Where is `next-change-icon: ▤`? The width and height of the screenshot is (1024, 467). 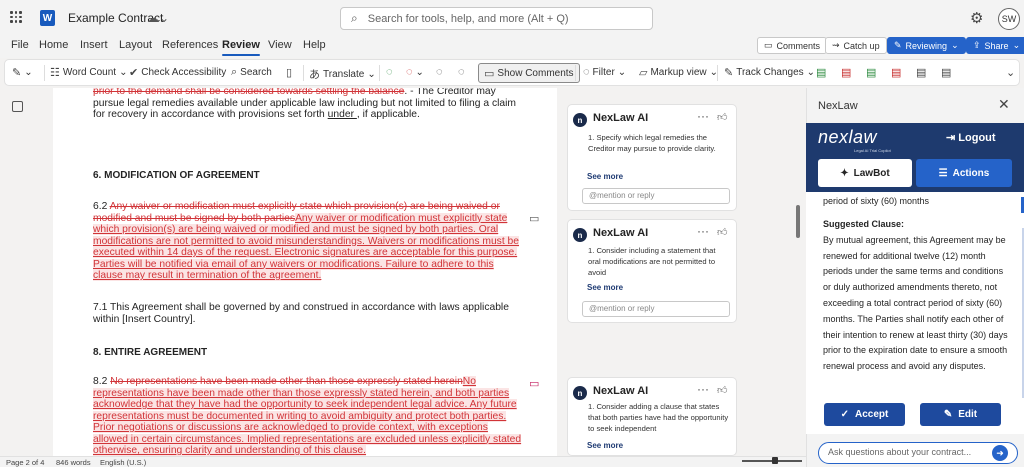 next-change-icon: ▤ is located at coordinates (946, 72).